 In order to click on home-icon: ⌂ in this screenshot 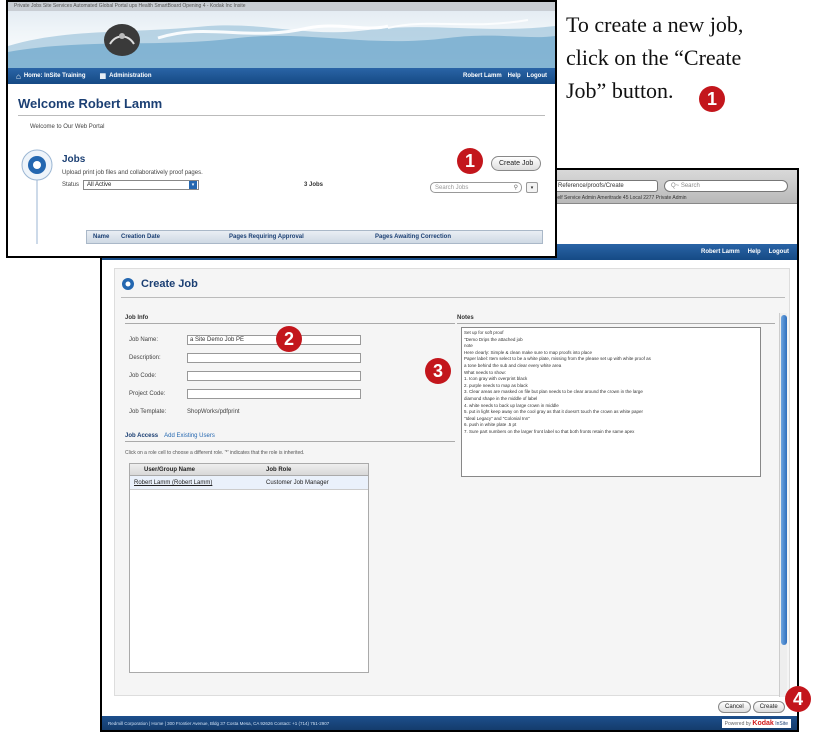, I will do `click(18, 76)`.